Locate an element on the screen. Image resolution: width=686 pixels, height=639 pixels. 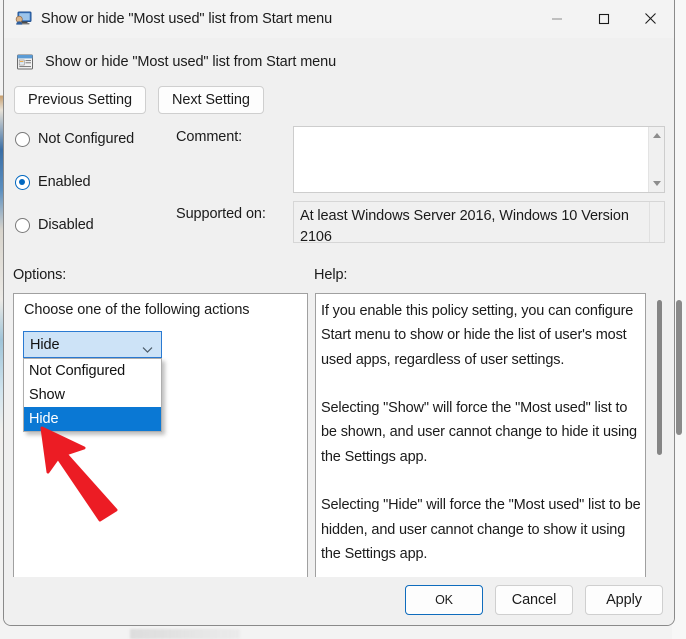
window-controls is located at coordinates (603, 18).